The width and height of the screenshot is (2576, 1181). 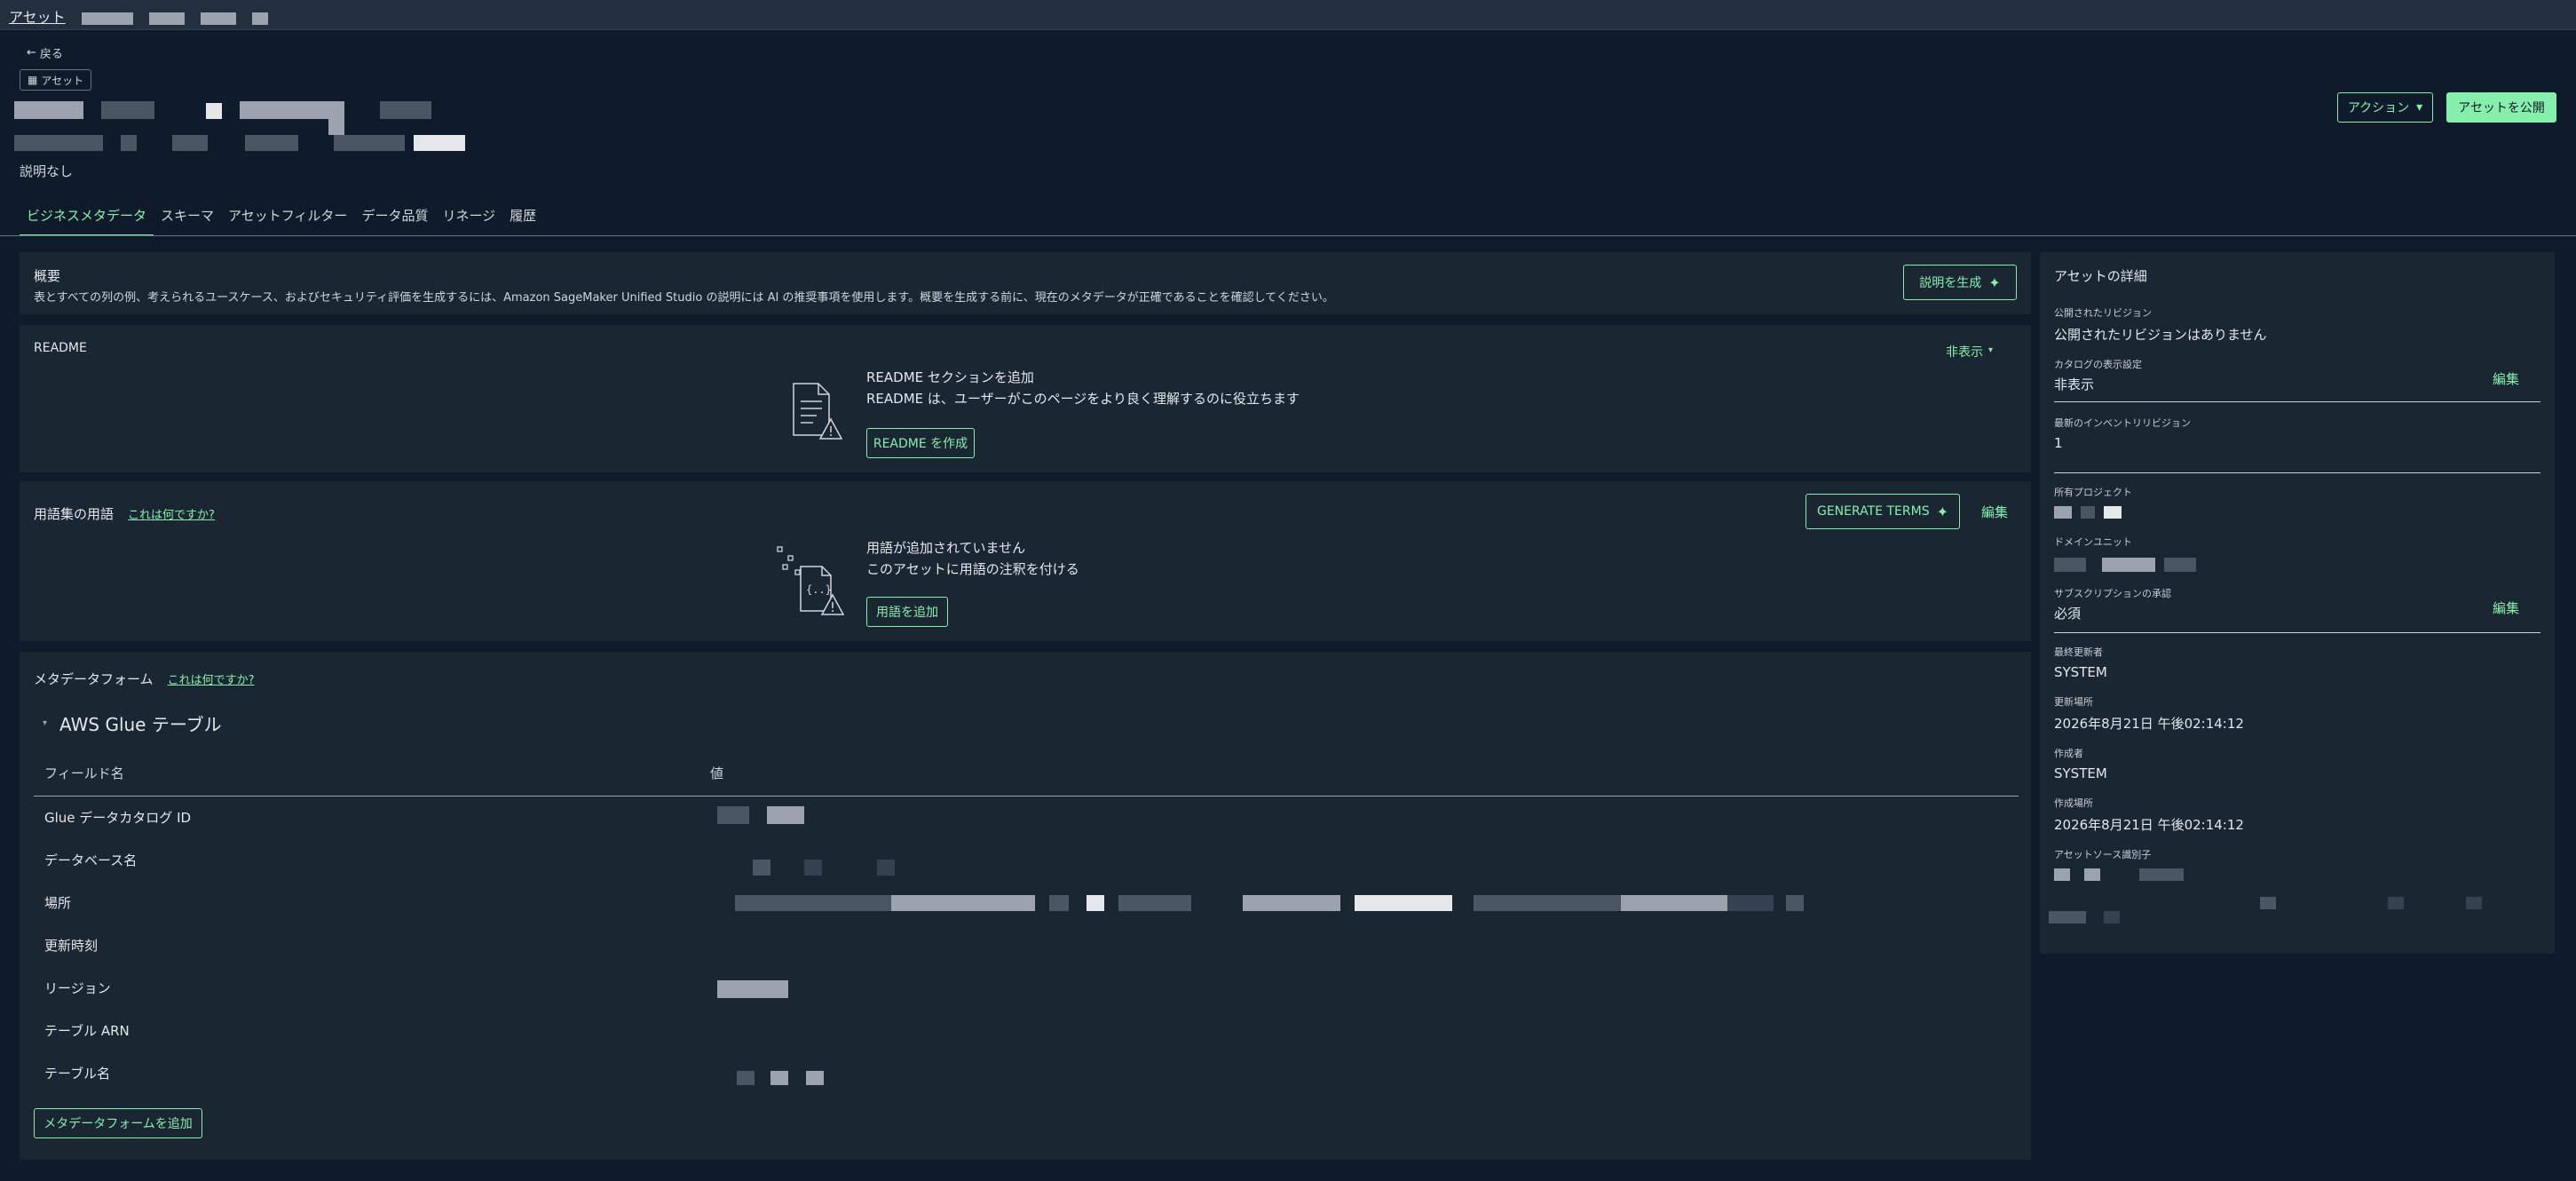 I want to click on latest-inventory-value: 1, so click(x=2058, y=443).